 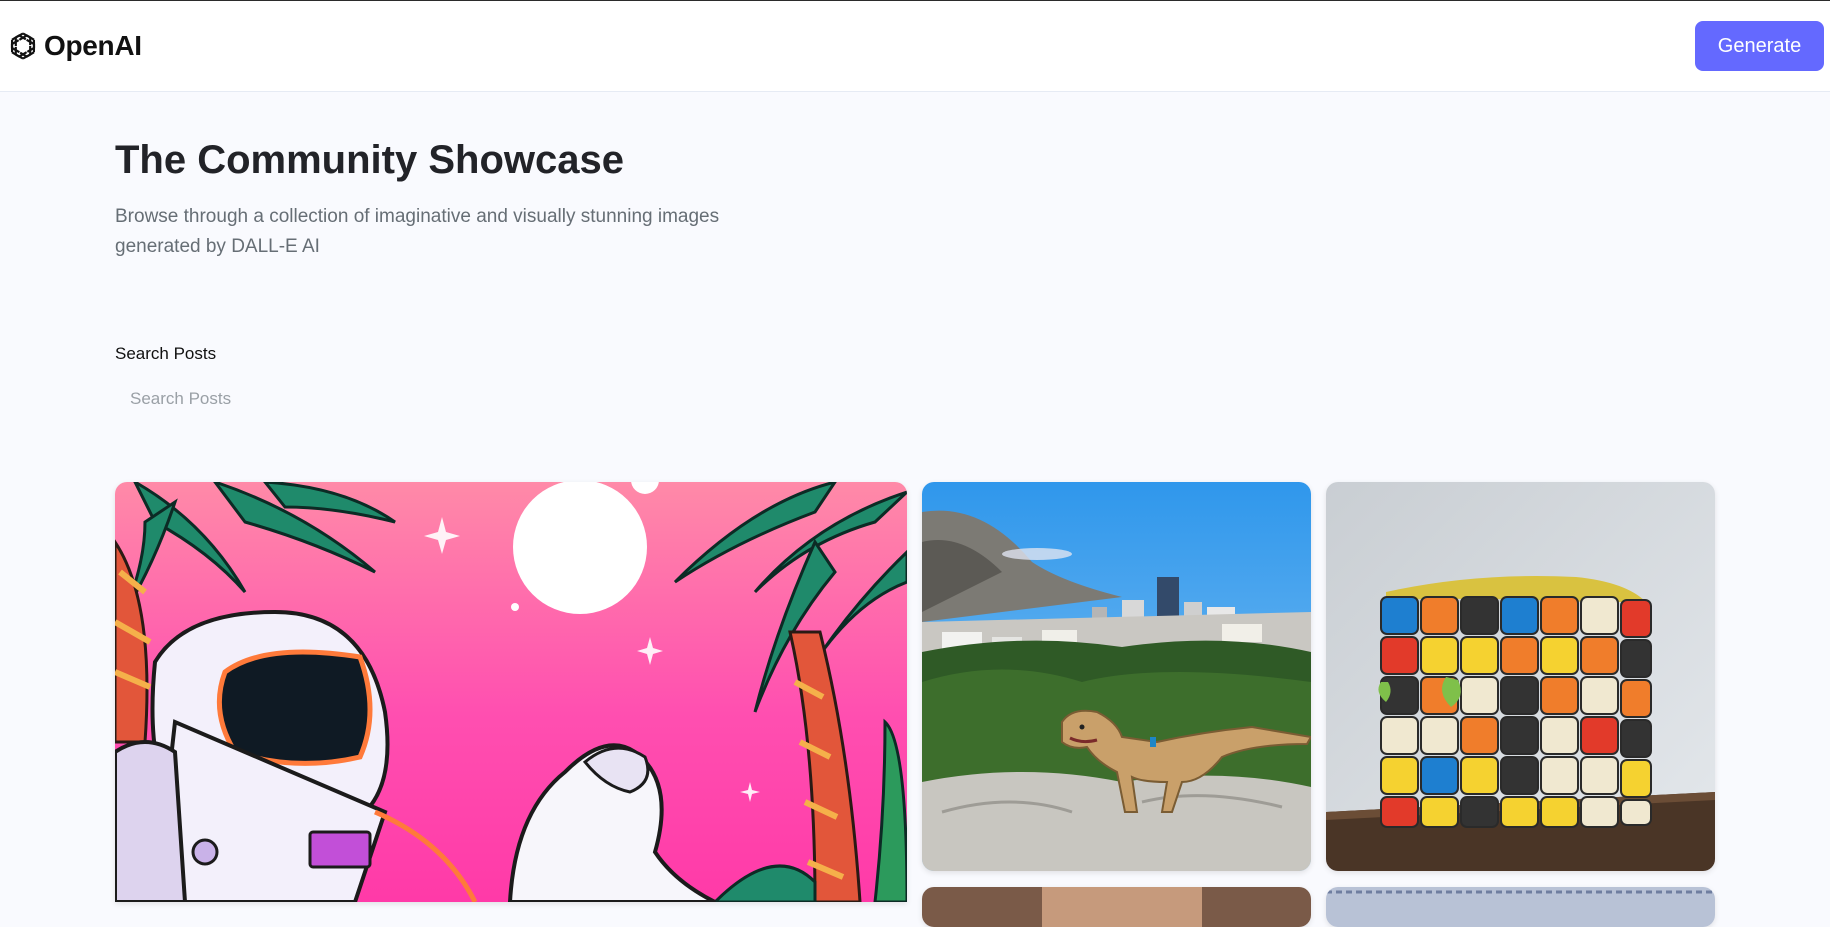 I want to click on gallery-card-dinosaur, so click(x=1116, y=676).